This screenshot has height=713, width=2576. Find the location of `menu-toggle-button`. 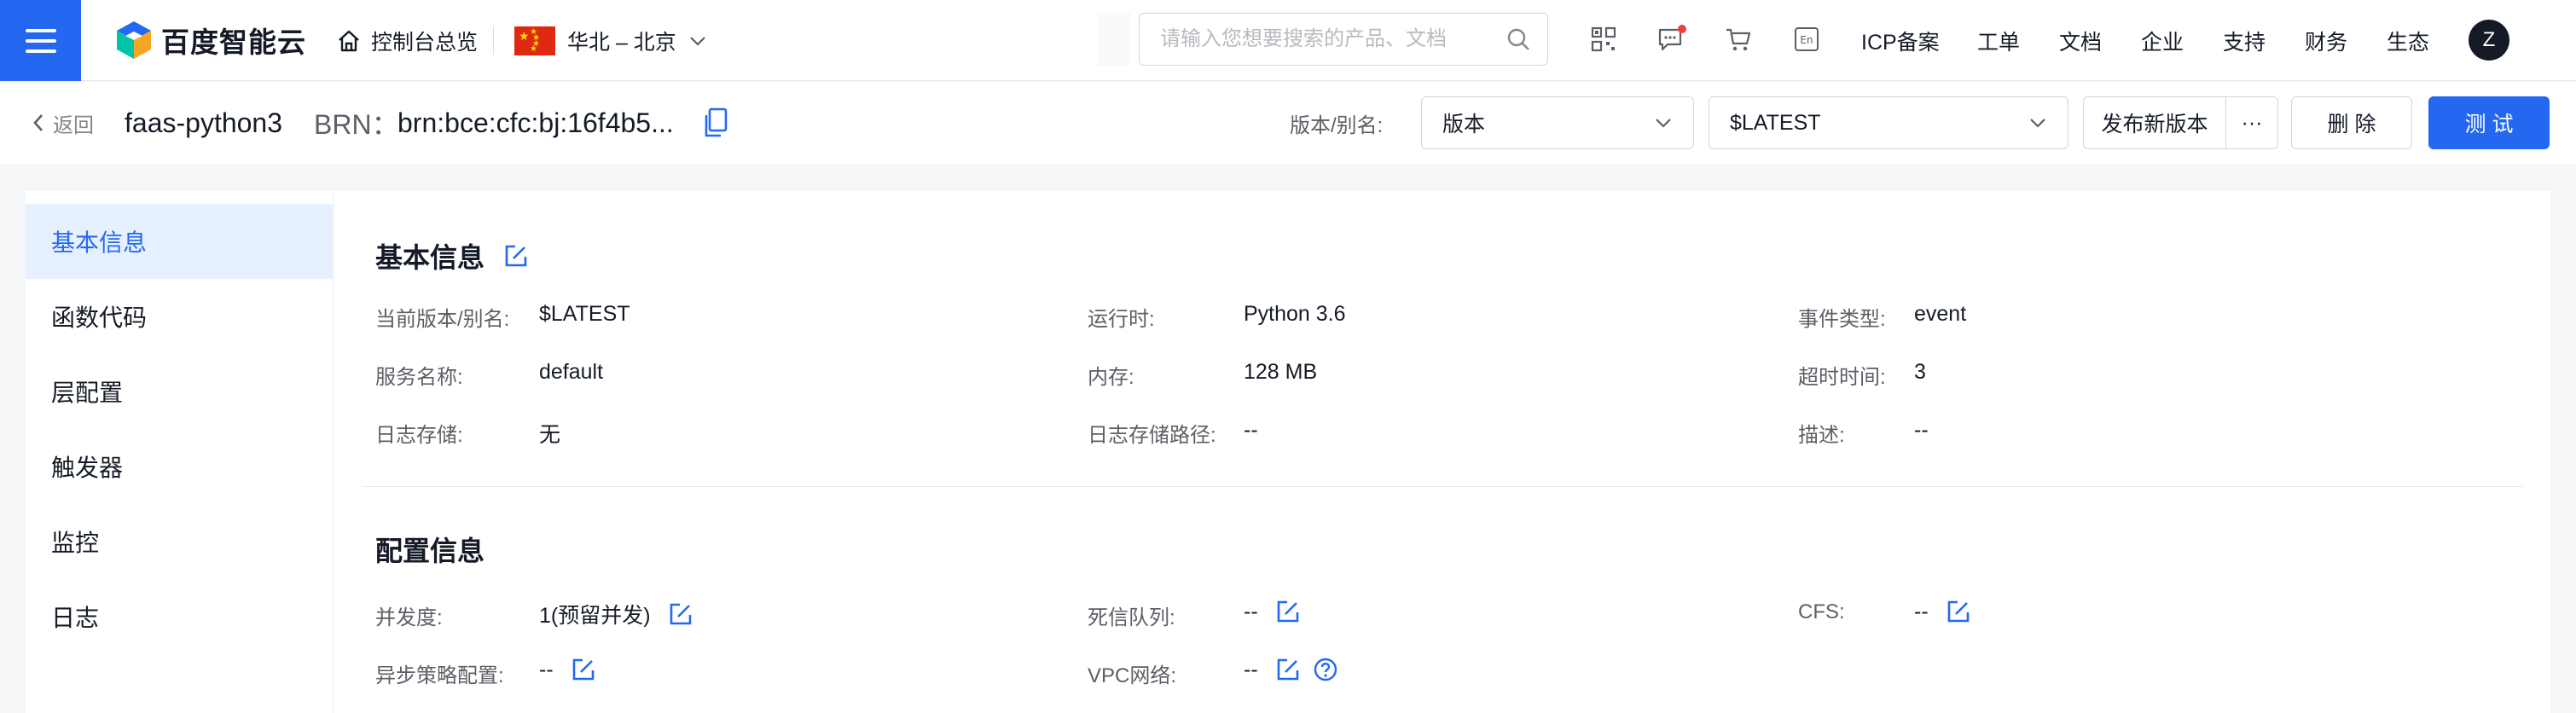

menu-toggle-button is located at coordinates (40, 40).